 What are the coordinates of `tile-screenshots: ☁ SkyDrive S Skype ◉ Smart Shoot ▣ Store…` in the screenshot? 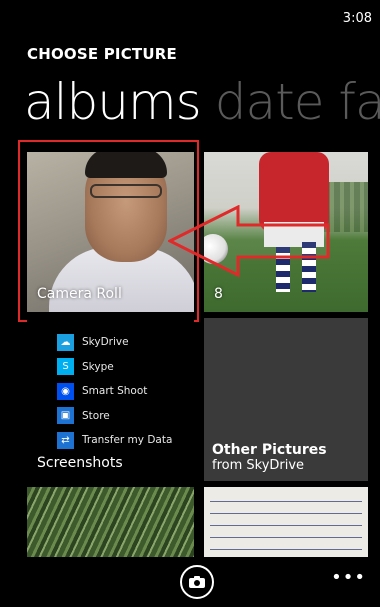 It's located at (110, 399).